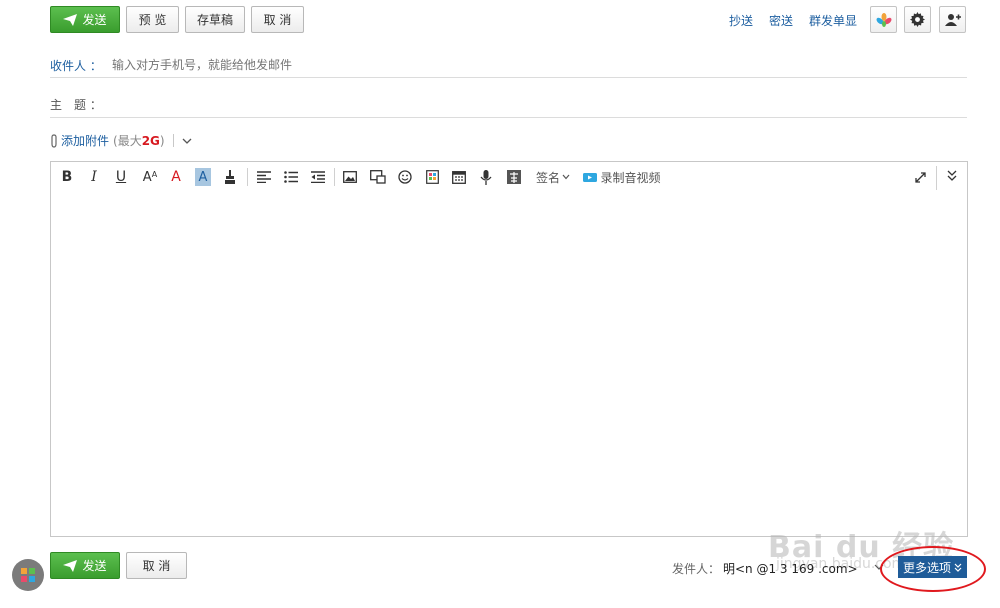 This screenshot has width=1000, height=608. Describe the element at coordinates (459, 177) in the screenshot. I see `calendar-icon` at that location.